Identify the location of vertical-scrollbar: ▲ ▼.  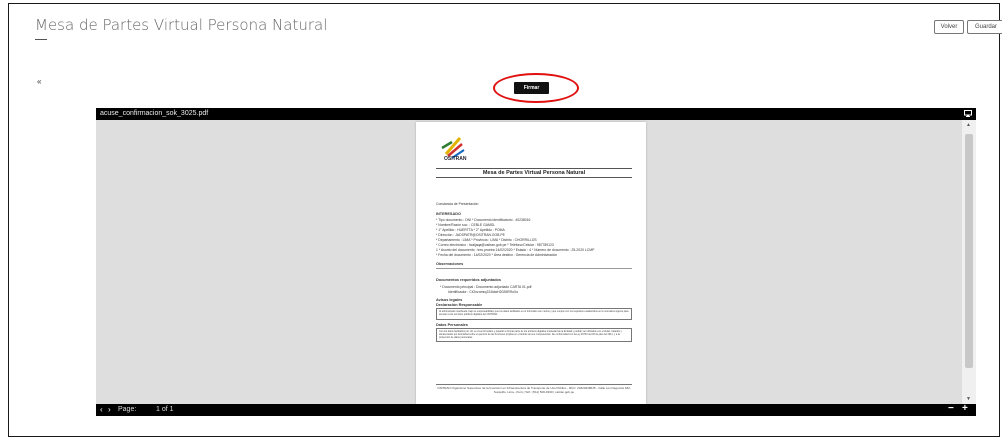
(969, 262).